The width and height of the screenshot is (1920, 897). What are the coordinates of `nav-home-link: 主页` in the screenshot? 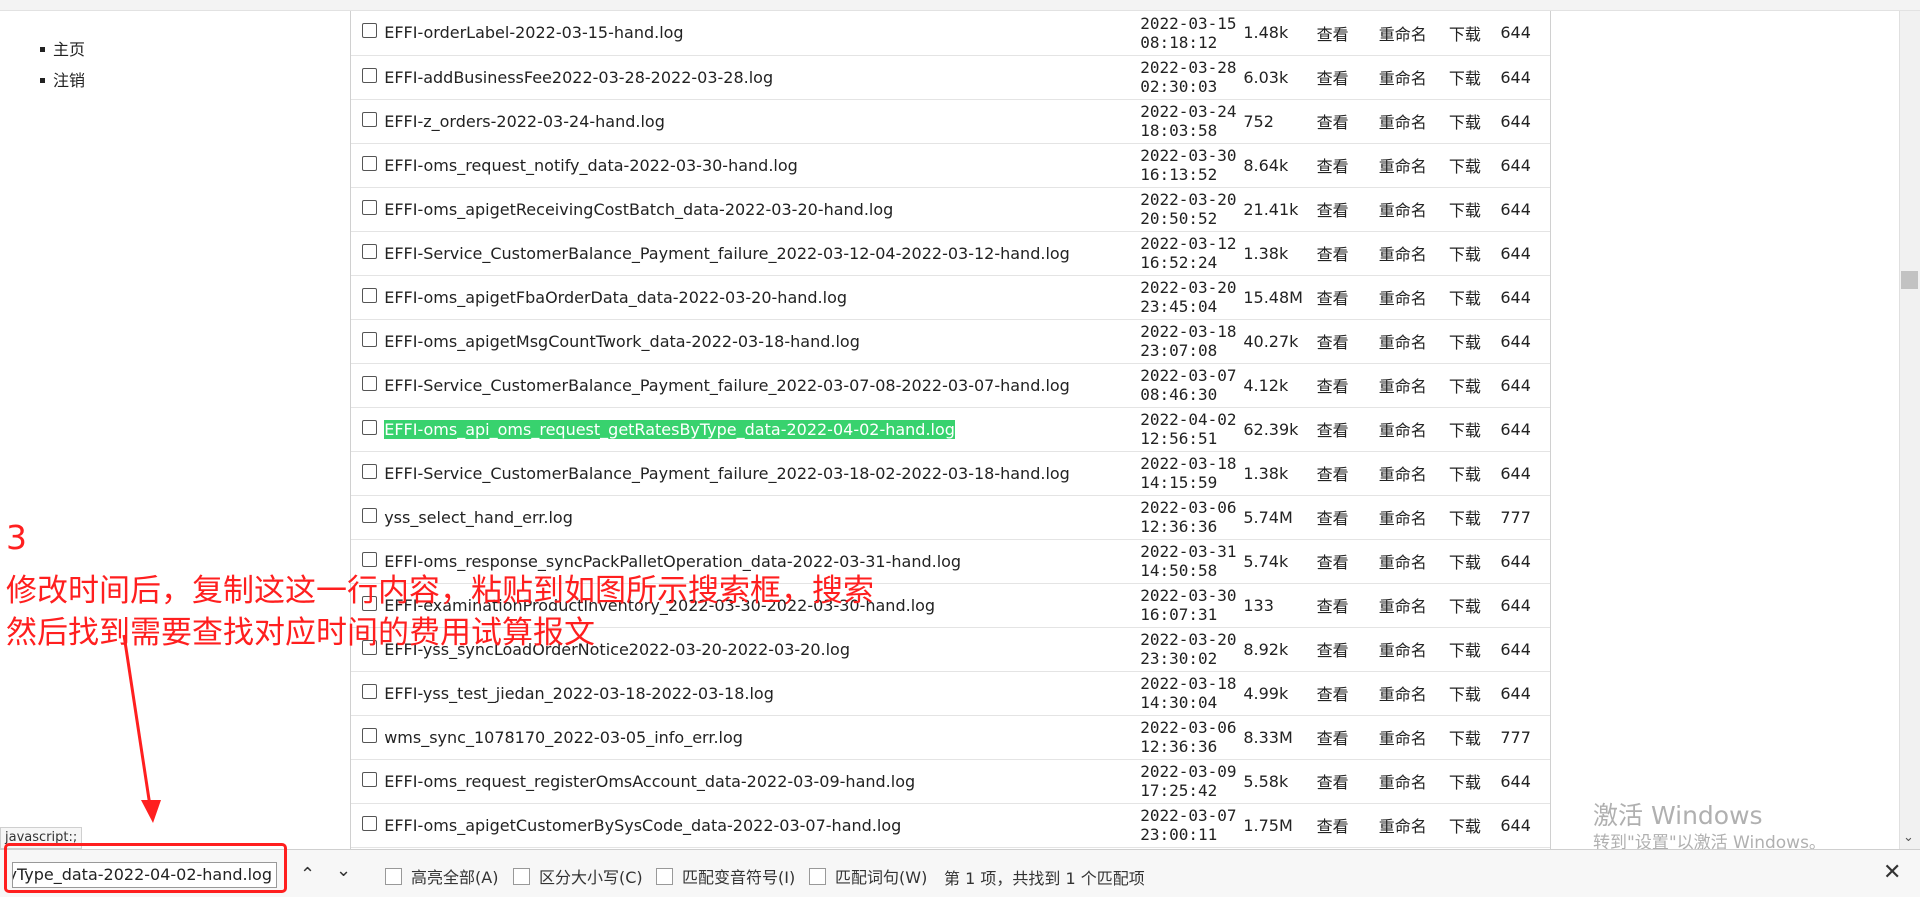 It's located at (69, 49).